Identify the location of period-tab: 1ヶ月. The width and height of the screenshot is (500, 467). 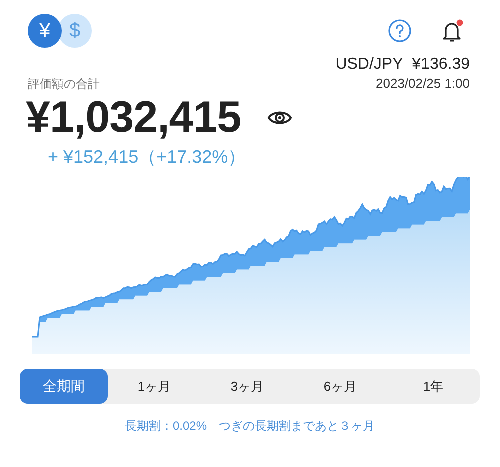
(154, 386).